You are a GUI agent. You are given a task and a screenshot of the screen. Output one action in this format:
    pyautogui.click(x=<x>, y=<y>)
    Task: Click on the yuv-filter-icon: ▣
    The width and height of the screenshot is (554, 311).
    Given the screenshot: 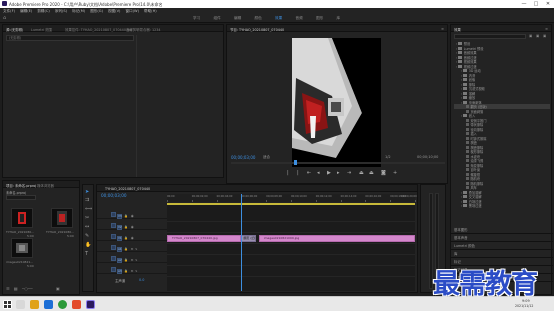 What is the action you would take?
    pyautogui.click(x=544, y=36)
    